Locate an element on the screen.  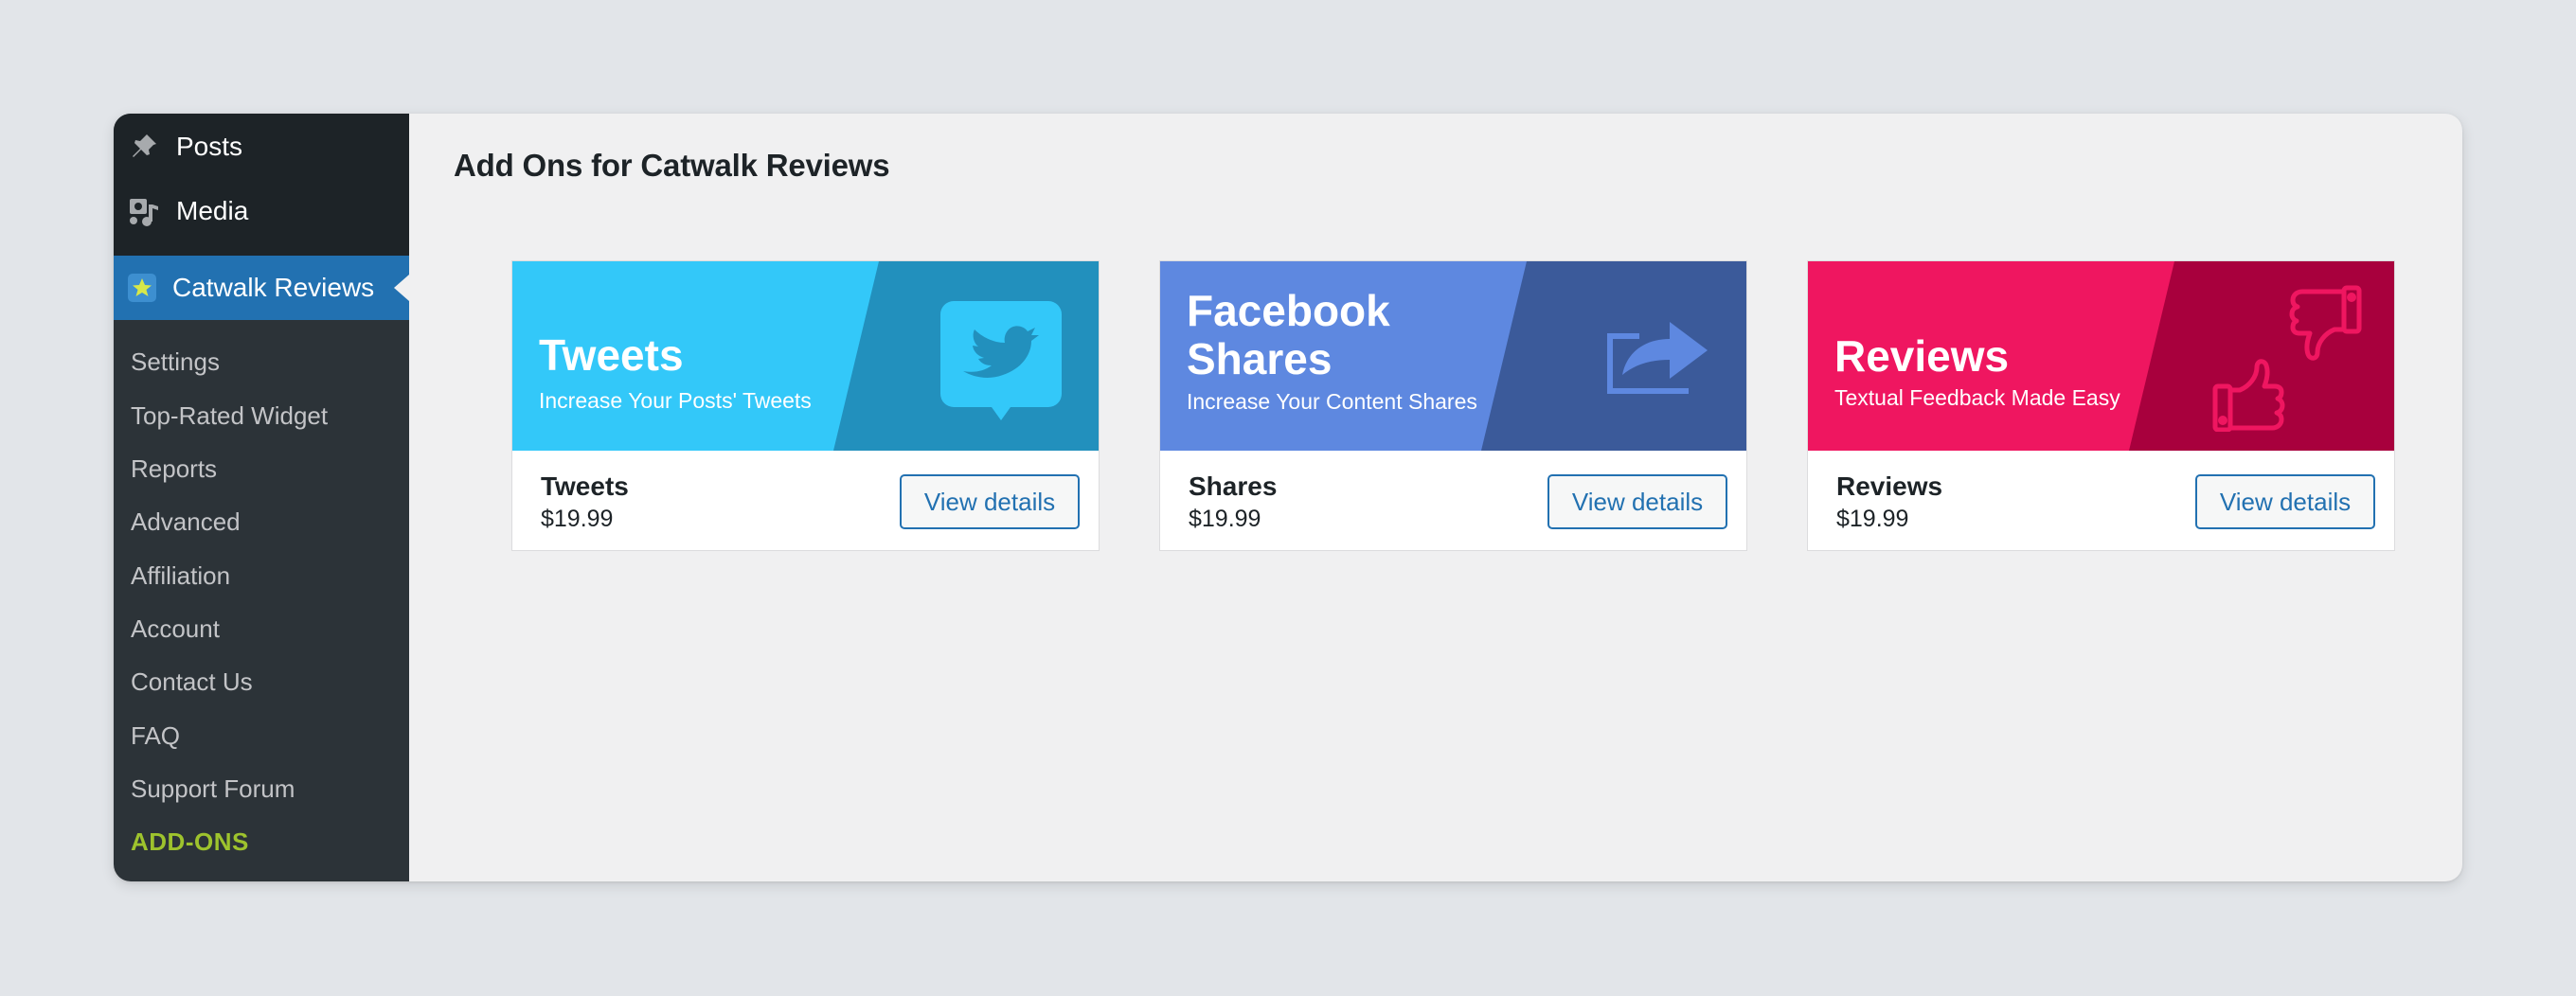
page-title: Add Ons for Catwalk Reviews is located at coordinates (672, 165).